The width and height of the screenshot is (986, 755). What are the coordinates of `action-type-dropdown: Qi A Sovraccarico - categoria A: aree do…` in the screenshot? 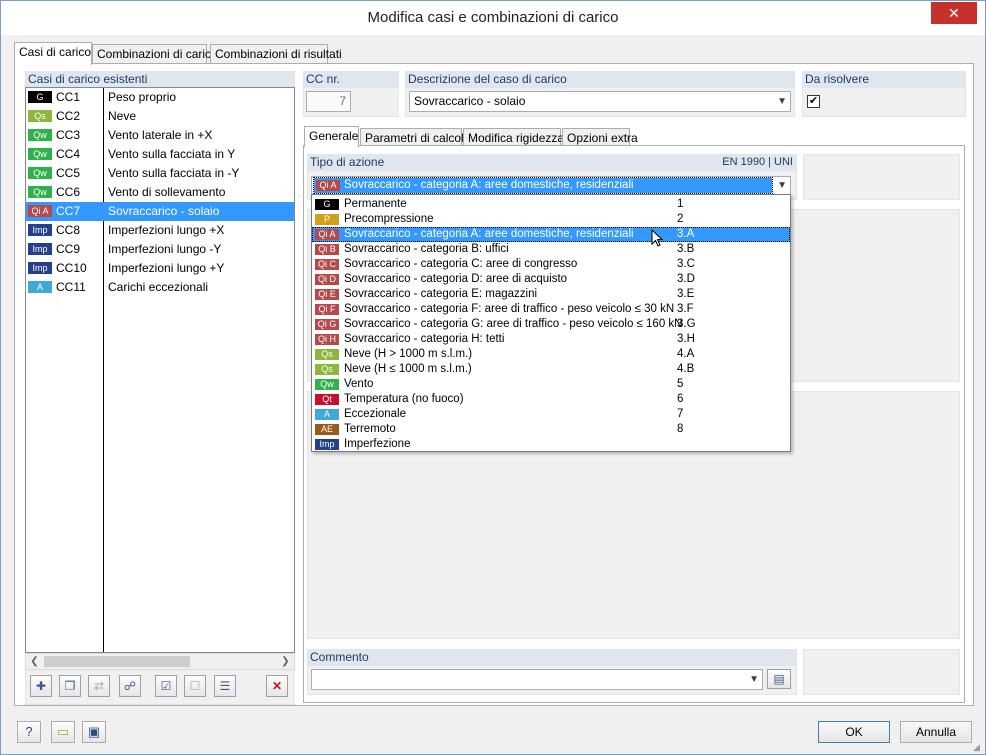 It's located at (551, 185).